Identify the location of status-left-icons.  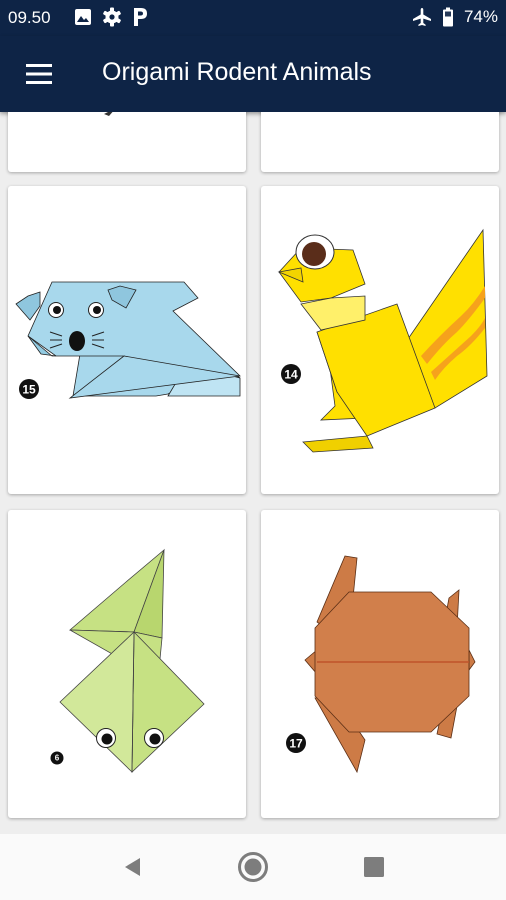
(111, 17).